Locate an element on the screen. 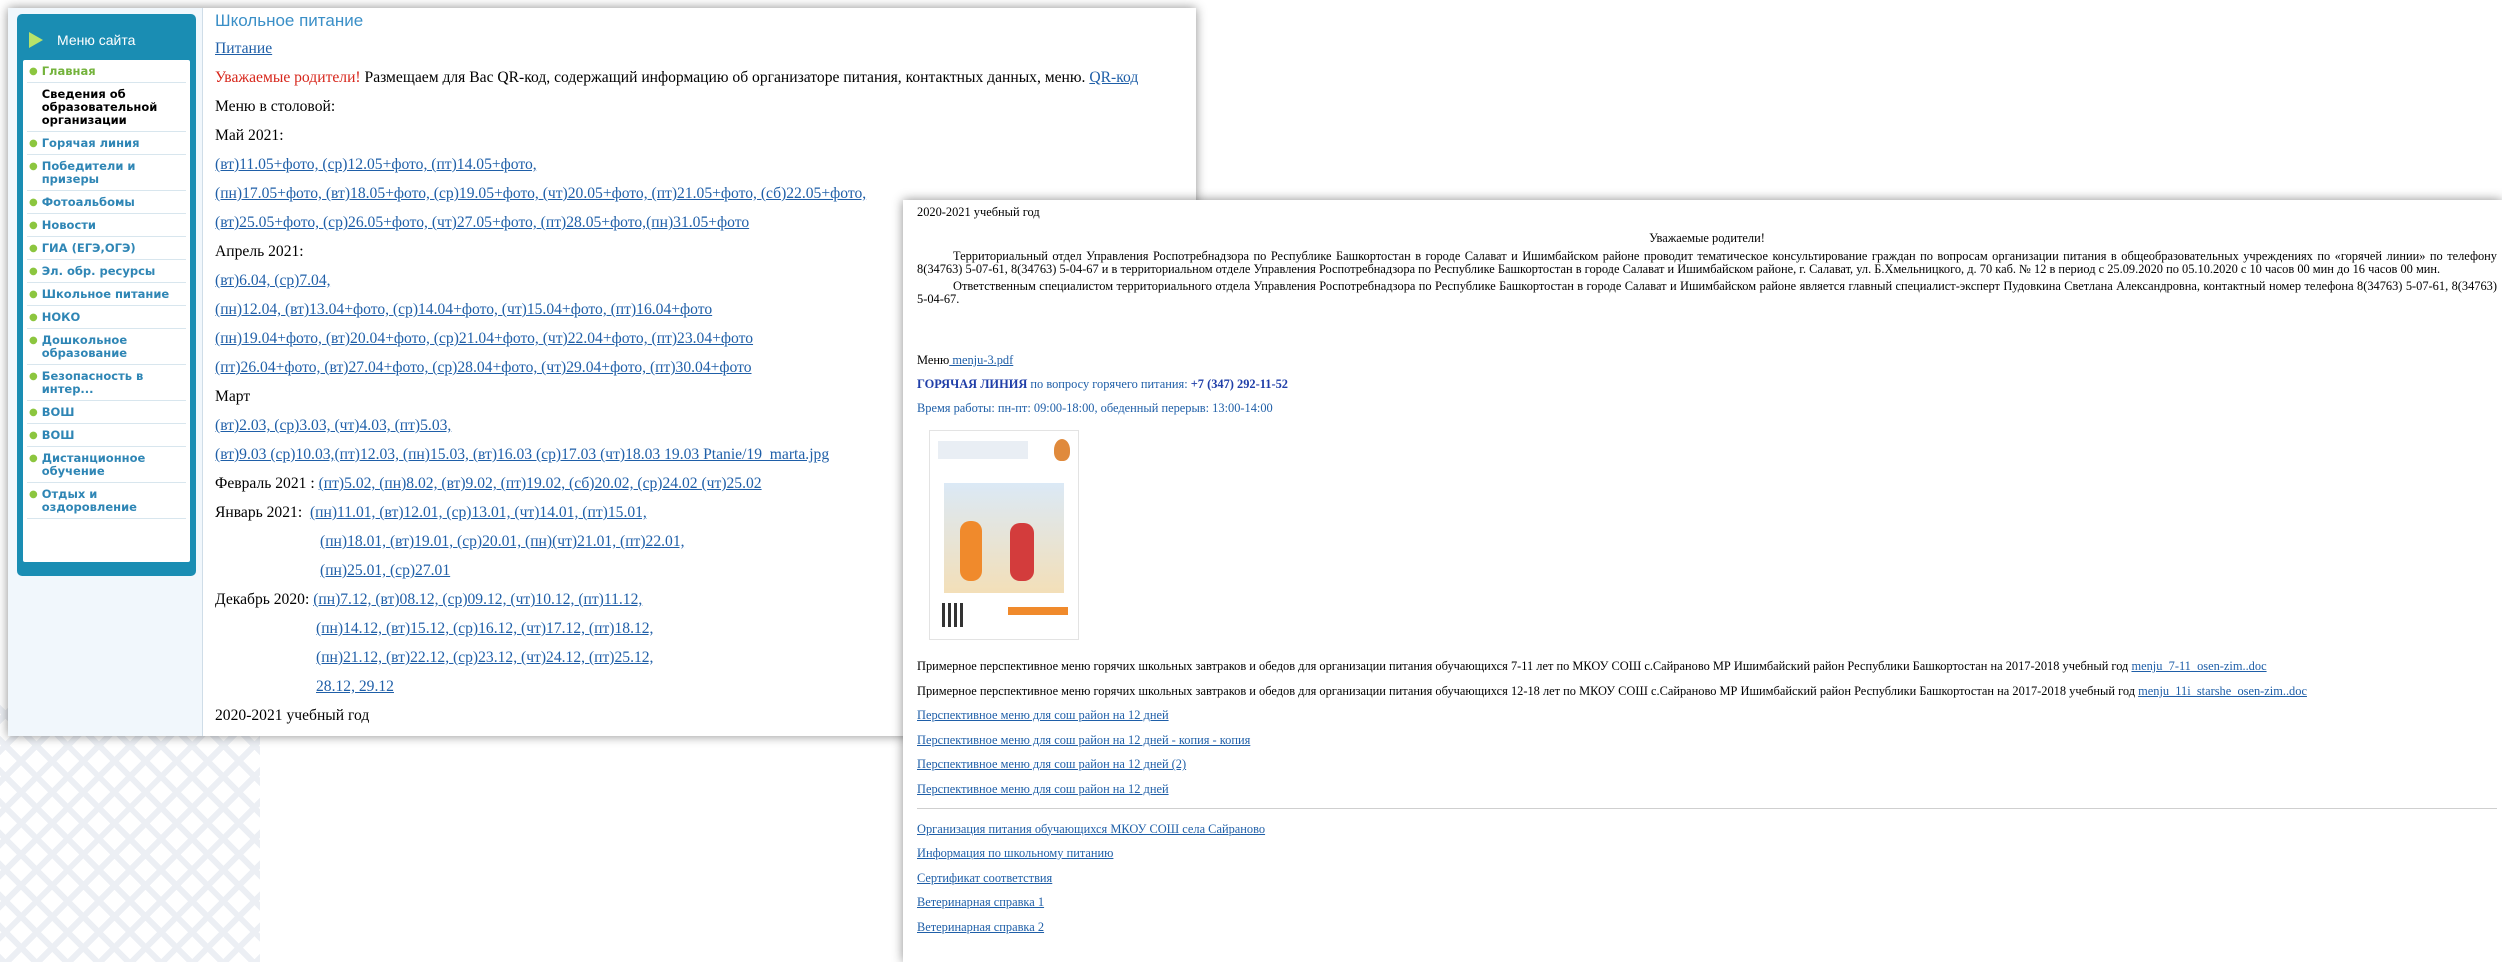 This screenshot has width=2502, height=962. sidebar-item-label: Фотоальбомы is located at coordinates (88, 202).